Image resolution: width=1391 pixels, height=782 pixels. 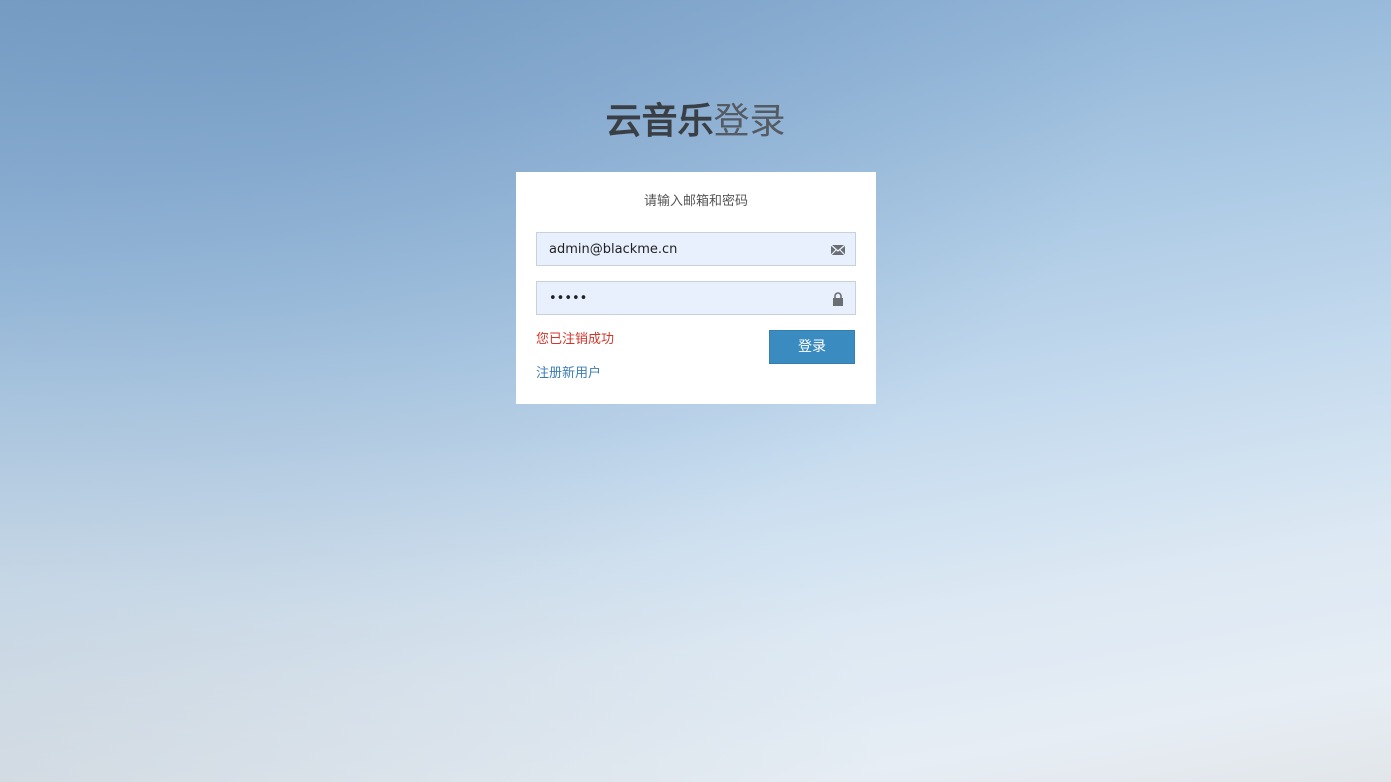 I want to click on page-title: 云音乐登录, so click(x=695, y=122).